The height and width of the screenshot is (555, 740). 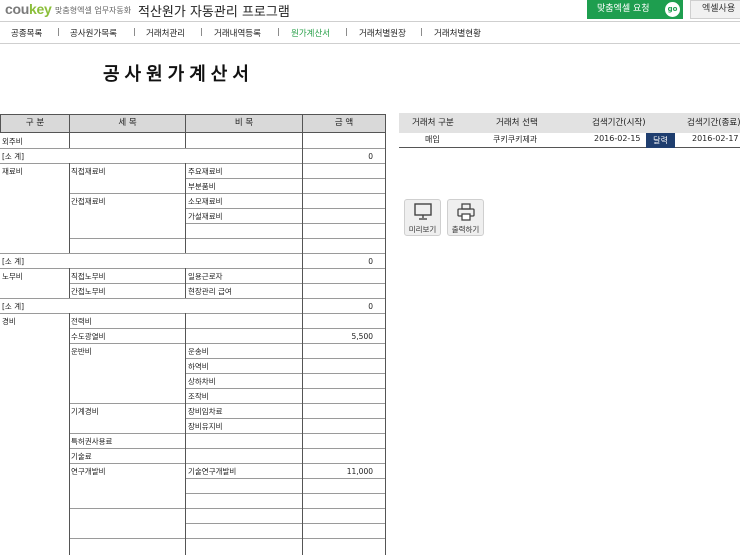 I want to click on item-transport: 운반비, so click(x=81, y=351).